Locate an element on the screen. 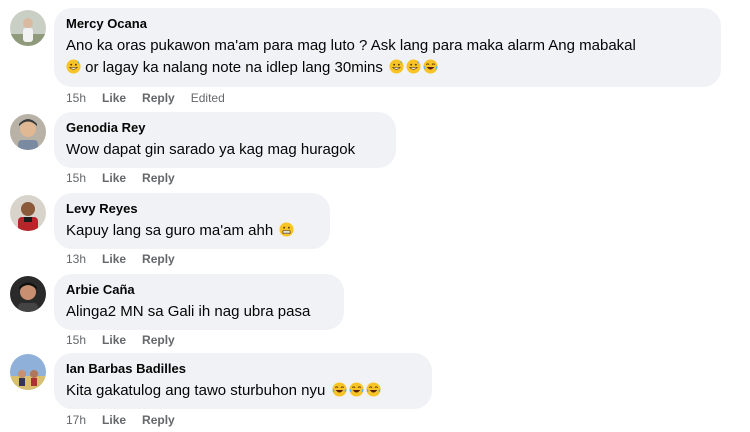 The height and width of the screenshot is (432, 750). comment-text: Kapuy lang sa guro ma'am ahh is located at coordinates (172, 230).